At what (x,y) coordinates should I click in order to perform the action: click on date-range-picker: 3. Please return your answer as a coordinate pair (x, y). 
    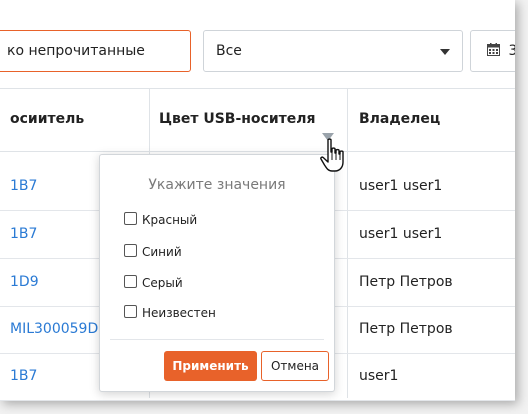
    Looking at the image, I should click on (492, 51).